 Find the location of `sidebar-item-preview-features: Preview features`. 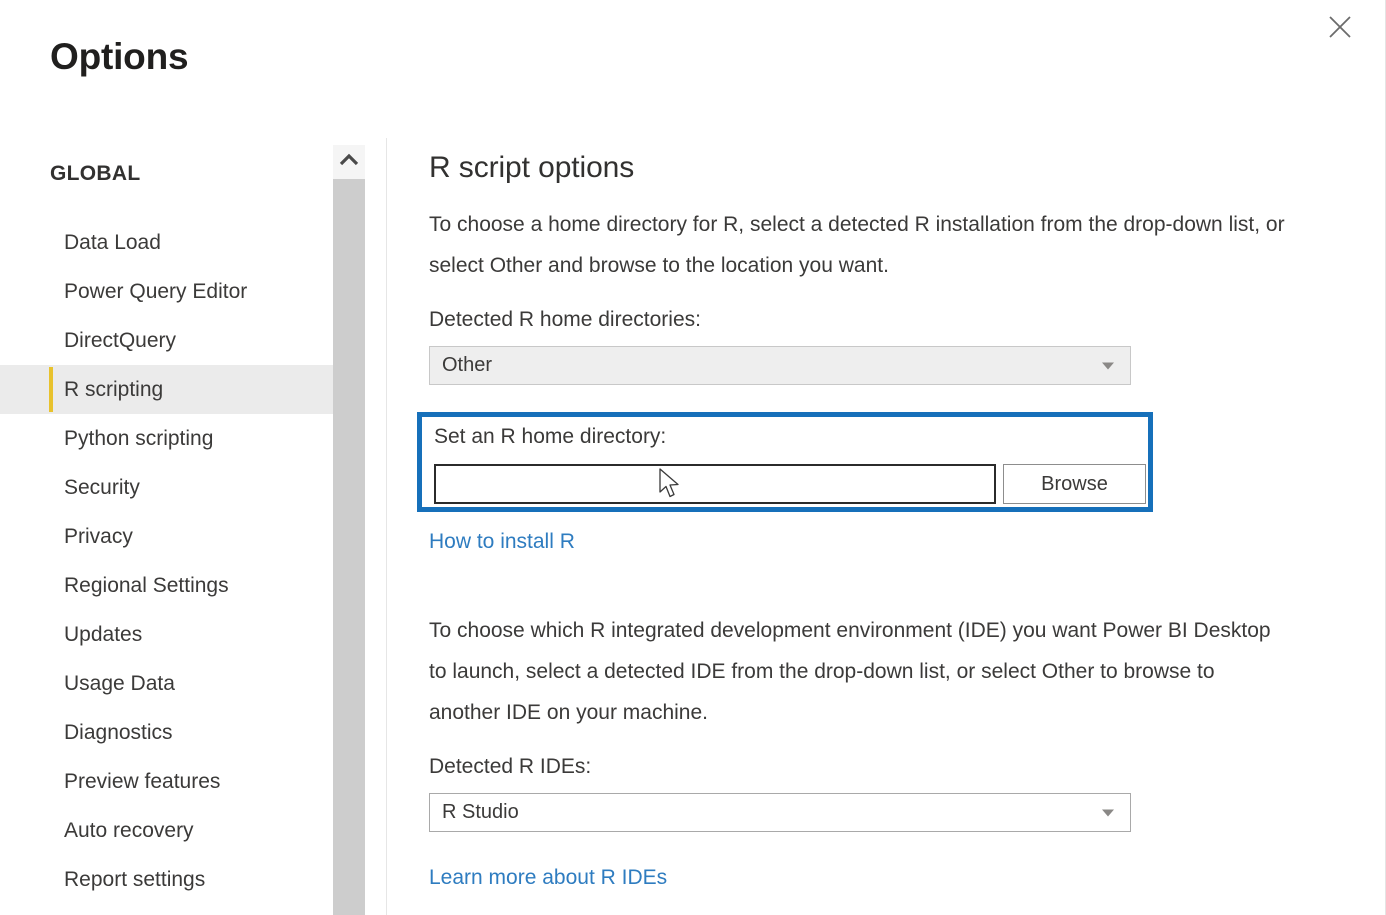

sidebar-item-preview-features: Preview features is located at coordinates (166, 781).